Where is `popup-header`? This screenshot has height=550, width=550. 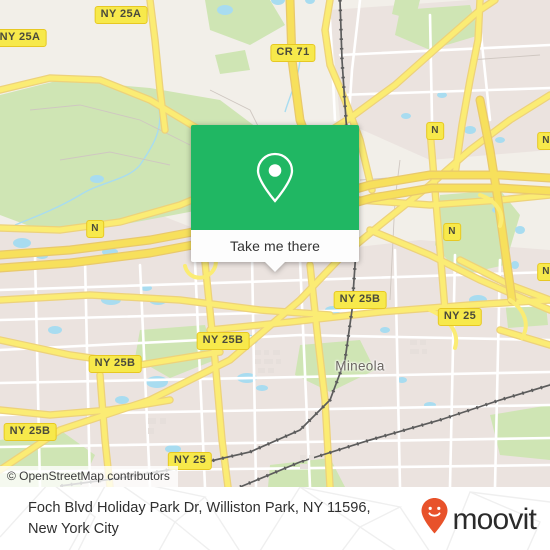 popup-header is located at coordinates (275, 177).